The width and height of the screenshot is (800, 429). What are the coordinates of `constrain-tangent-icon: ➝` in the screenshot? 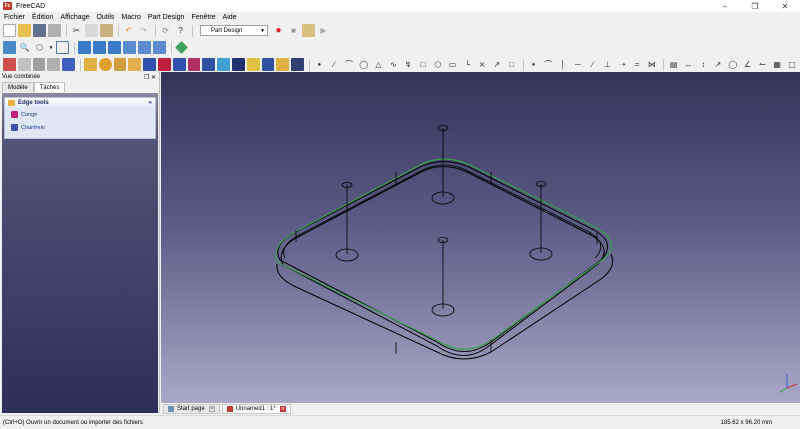 It's located at (622, 64).